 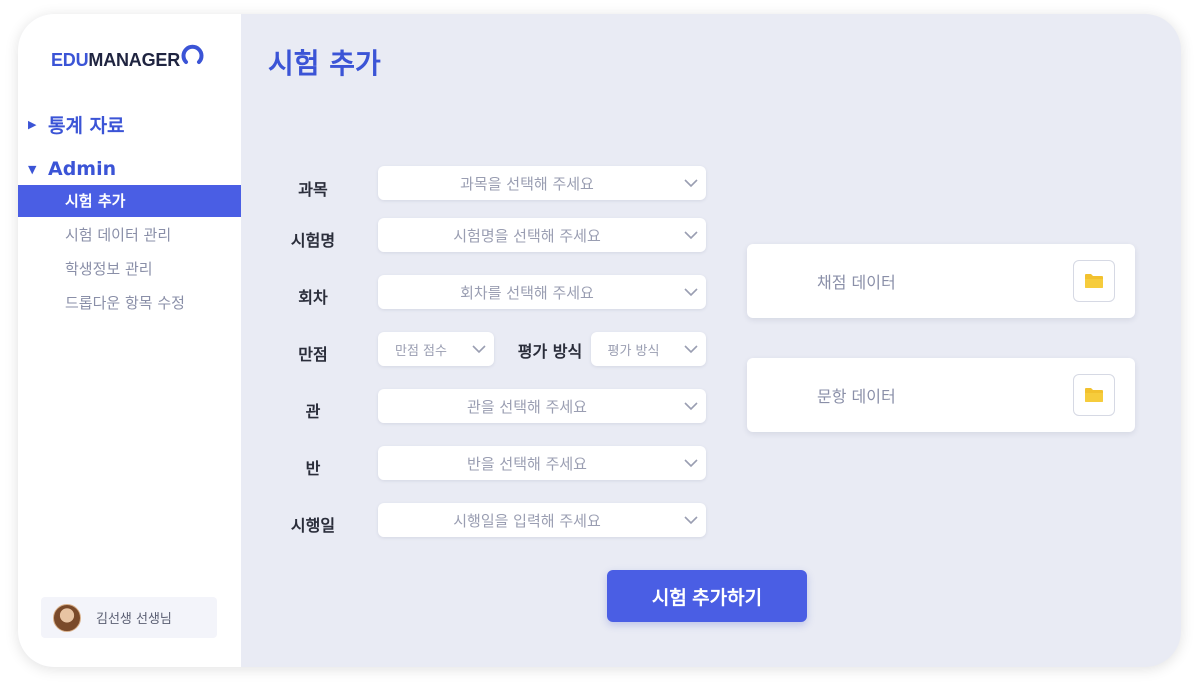 I want to click on subject-select: 과목을 선택해 주세요, so click(x=542, y=183).